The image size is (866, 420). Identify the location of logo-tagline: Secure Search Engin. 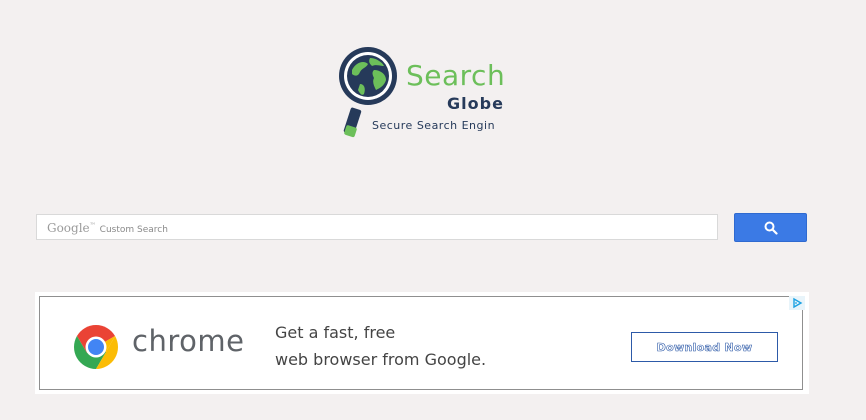
(434, 125).